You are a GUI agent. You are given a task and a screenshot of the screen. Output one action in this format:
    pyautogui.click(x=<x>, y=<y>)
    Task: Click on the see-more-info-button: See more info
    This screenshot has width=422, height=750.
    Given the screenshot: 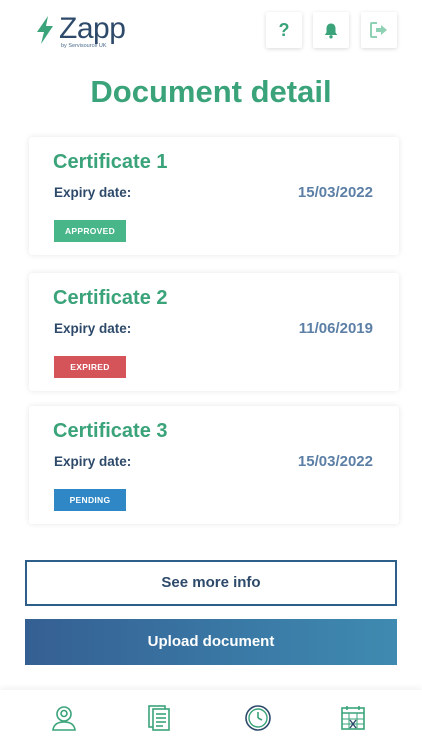 What is the action you would take?
    pyautogui.click(x=211, y=583)
    